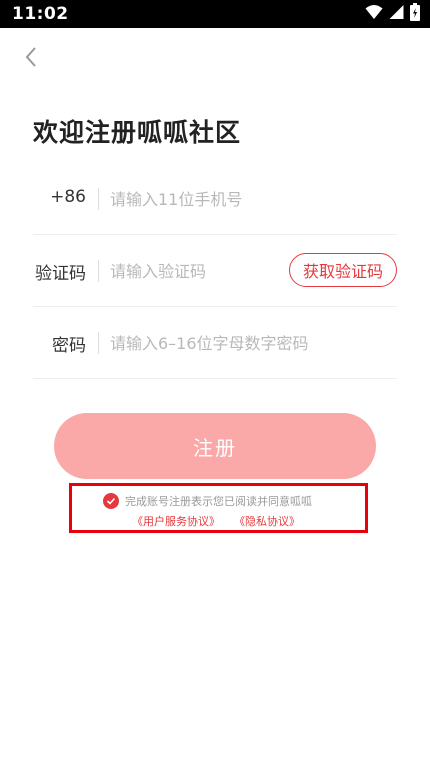 Image resolution: width=430 pixels, height=764 pixels. Describe the element at coordinates (137, 132) in the screenshot. I see `page-title: 欢迎注册呱呱社区` at that location.